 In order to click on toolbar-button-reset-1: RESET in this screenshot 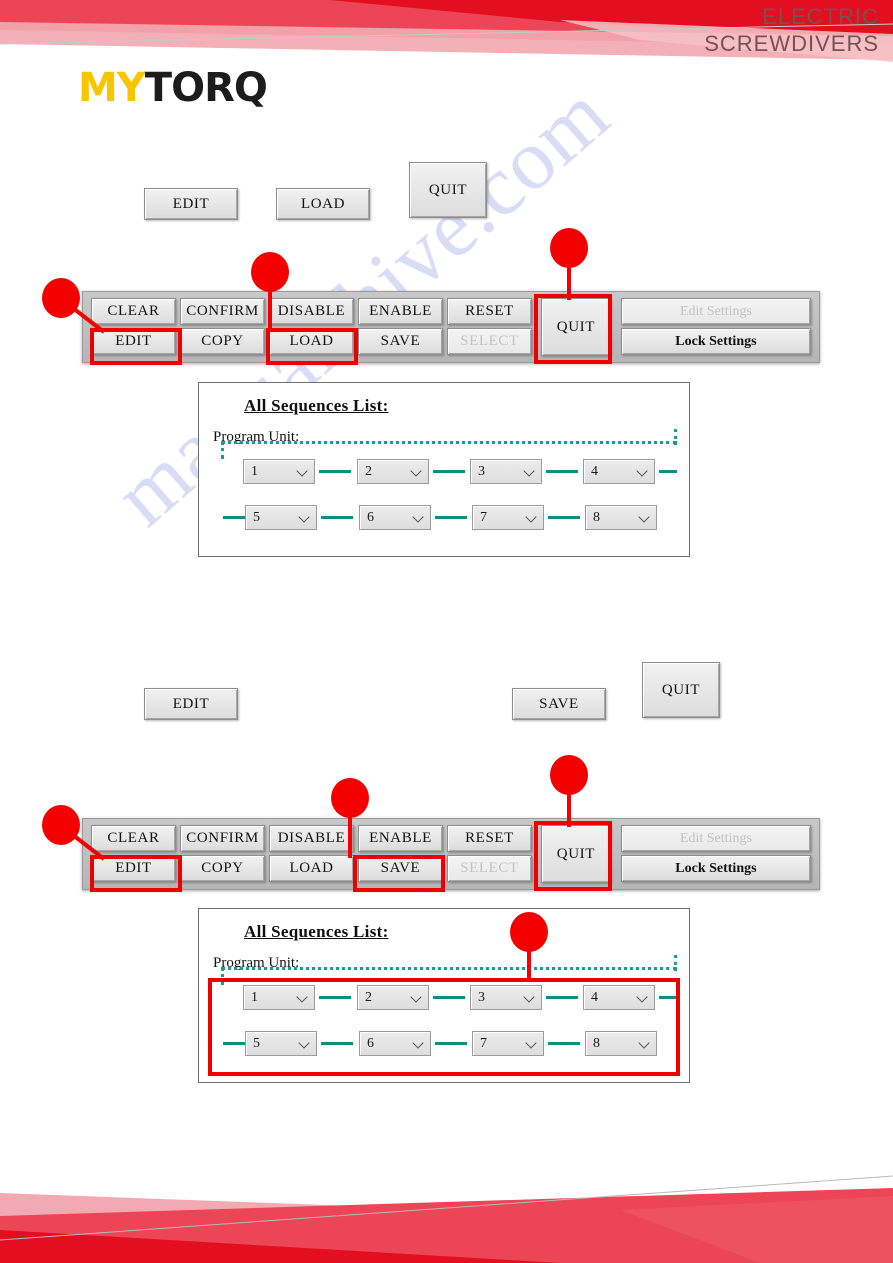, I will do `click(489, 311)`.